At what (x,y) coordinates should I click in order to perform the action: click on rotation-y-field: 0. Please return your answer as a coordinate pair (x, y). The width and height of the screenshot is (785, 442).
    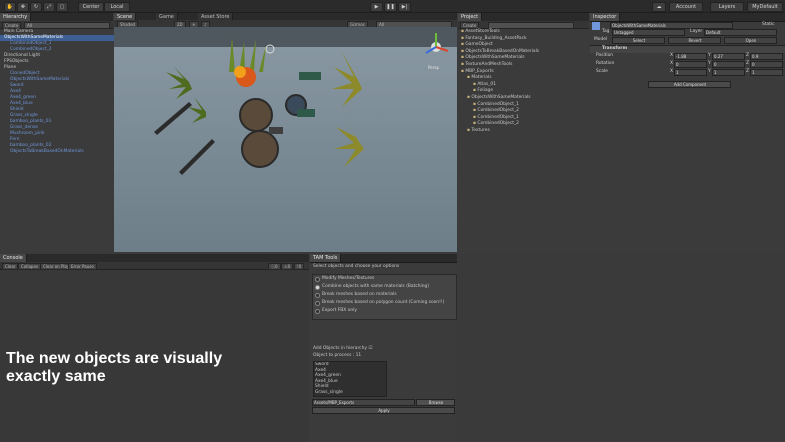
    Looking at the image, I should click on (728, 64).